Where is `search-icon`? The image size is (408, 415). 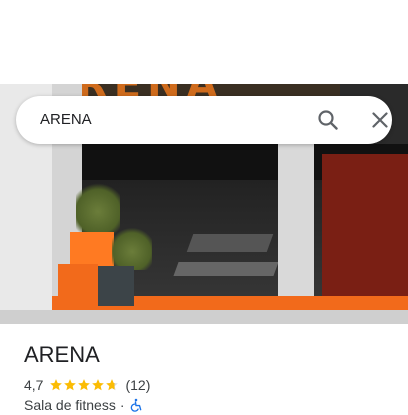 search-icon is located at coordinates (328, 120).